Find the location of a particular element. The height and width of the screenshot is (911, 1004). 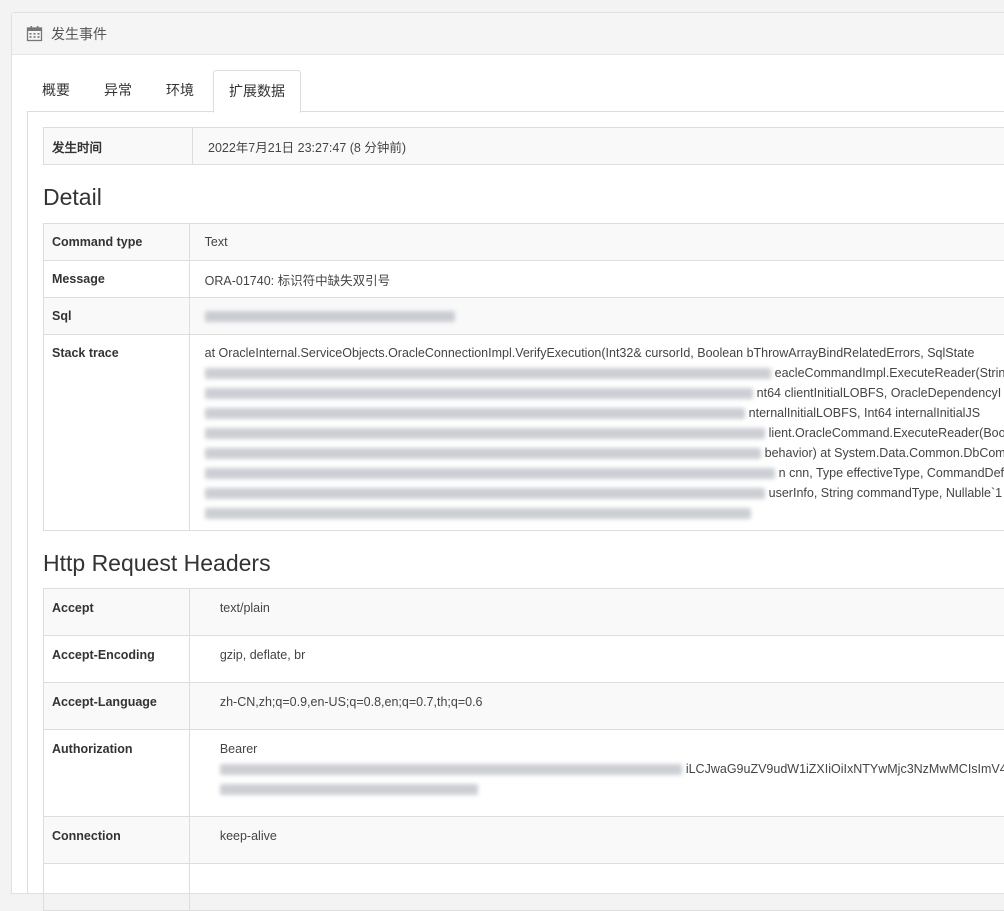

table-row: Sql is located at coordinates (524, 316).